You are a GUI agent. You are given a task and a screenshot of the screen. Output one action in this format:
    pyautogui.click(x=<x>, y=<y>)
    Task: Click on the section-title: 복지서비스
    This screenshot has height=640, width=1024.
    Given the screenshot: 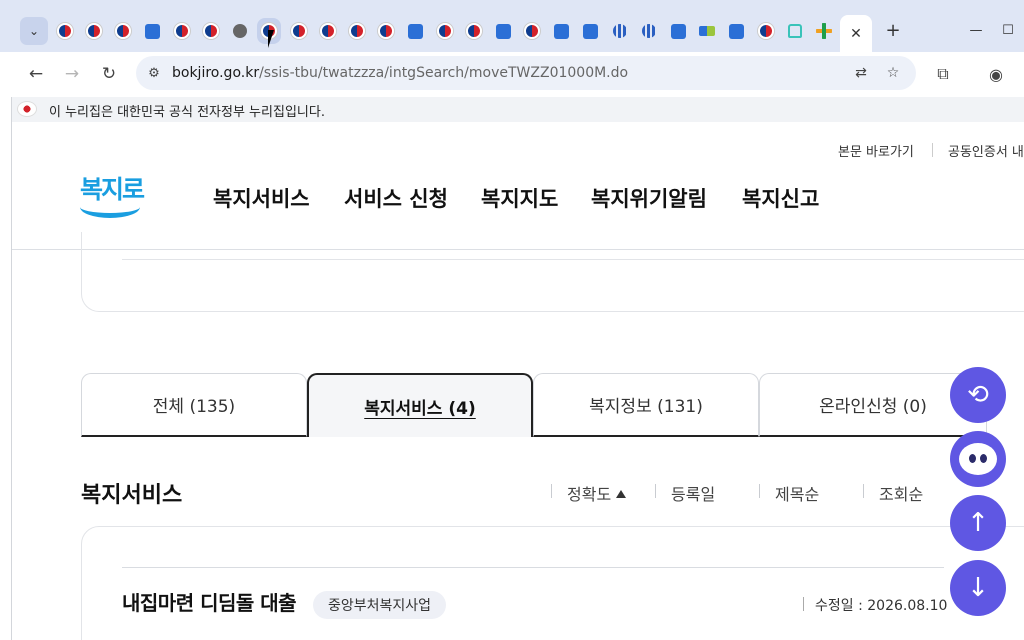 What is the action you would take?
    pyautogui.click(x=132, y=495)
    